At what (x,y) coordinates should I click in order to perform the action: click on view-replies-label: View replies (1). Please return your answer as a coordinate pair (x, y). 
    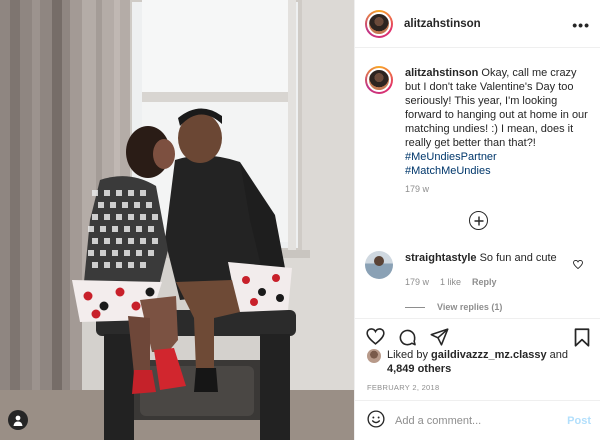
    Looking at the image, I should click on (470, 307).